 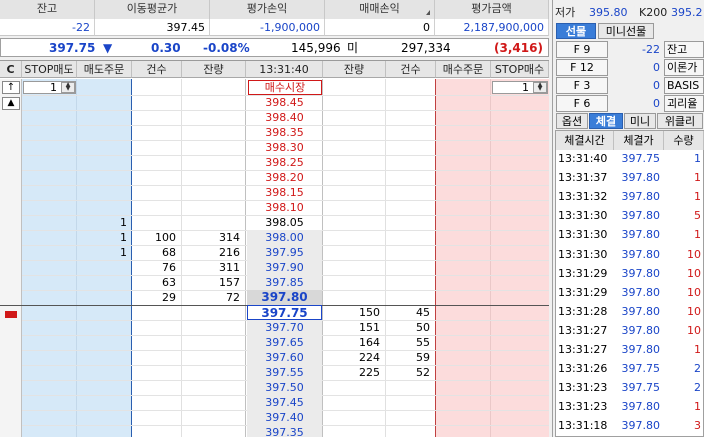 What do you see at coordinates (226, 48) in the screenshot?
I see `change-rate: -0.08%` at bounding box center [226, 48].